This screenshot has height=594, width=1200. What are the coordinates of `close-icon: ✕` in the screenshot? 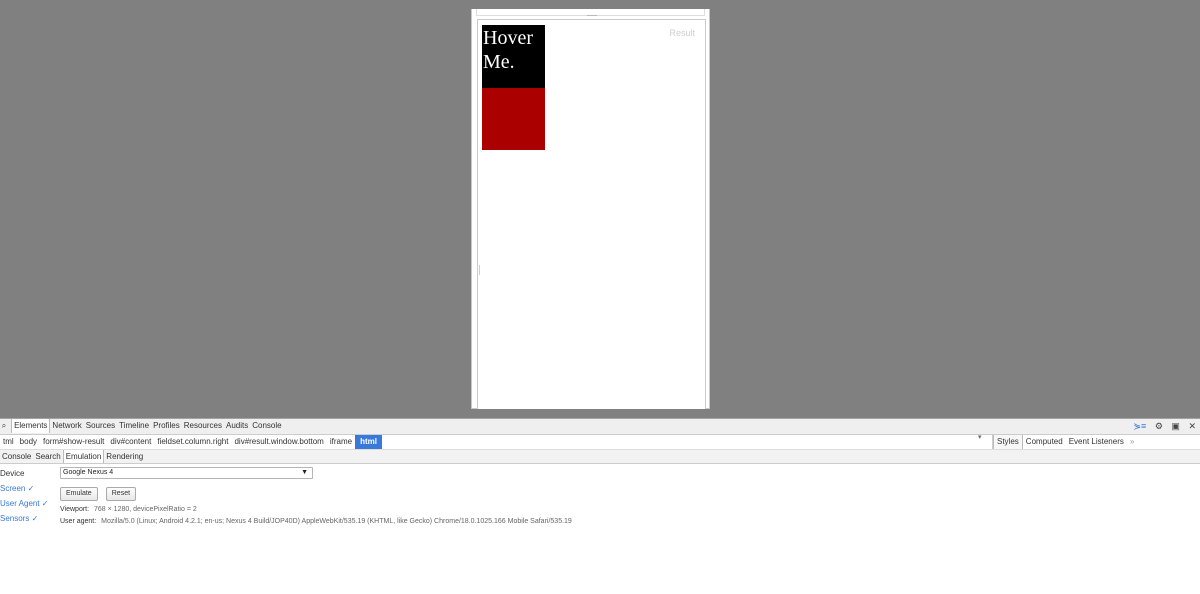 It's located at (1192, 426).